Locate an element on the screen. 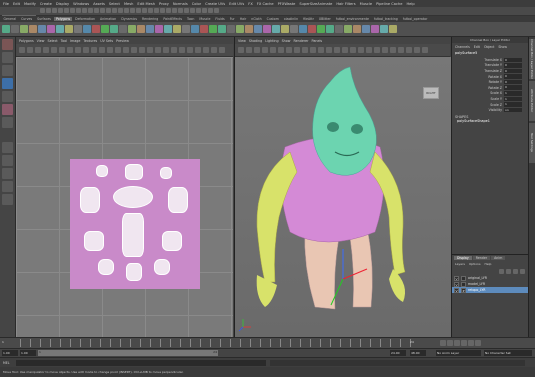 The height and width of the screenshot is (377, 535). layout-four-icon is located at coordinates (7, 160).